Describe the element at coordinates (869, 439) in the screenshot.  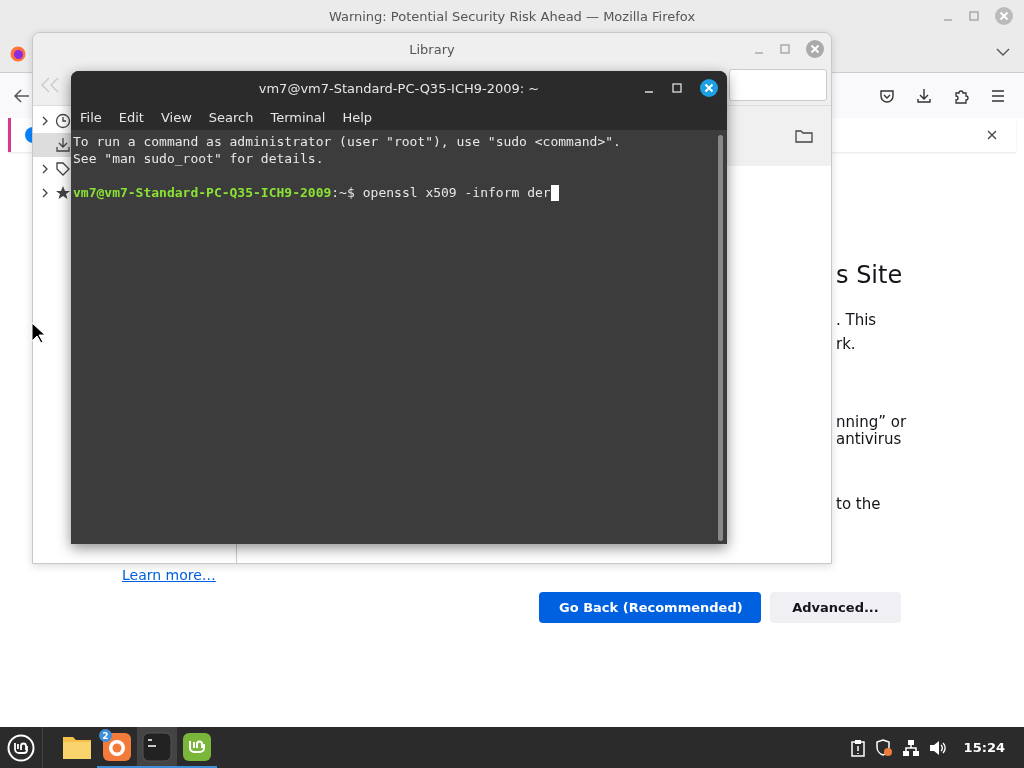
I see `paragraph-text: antivirus` at that location.